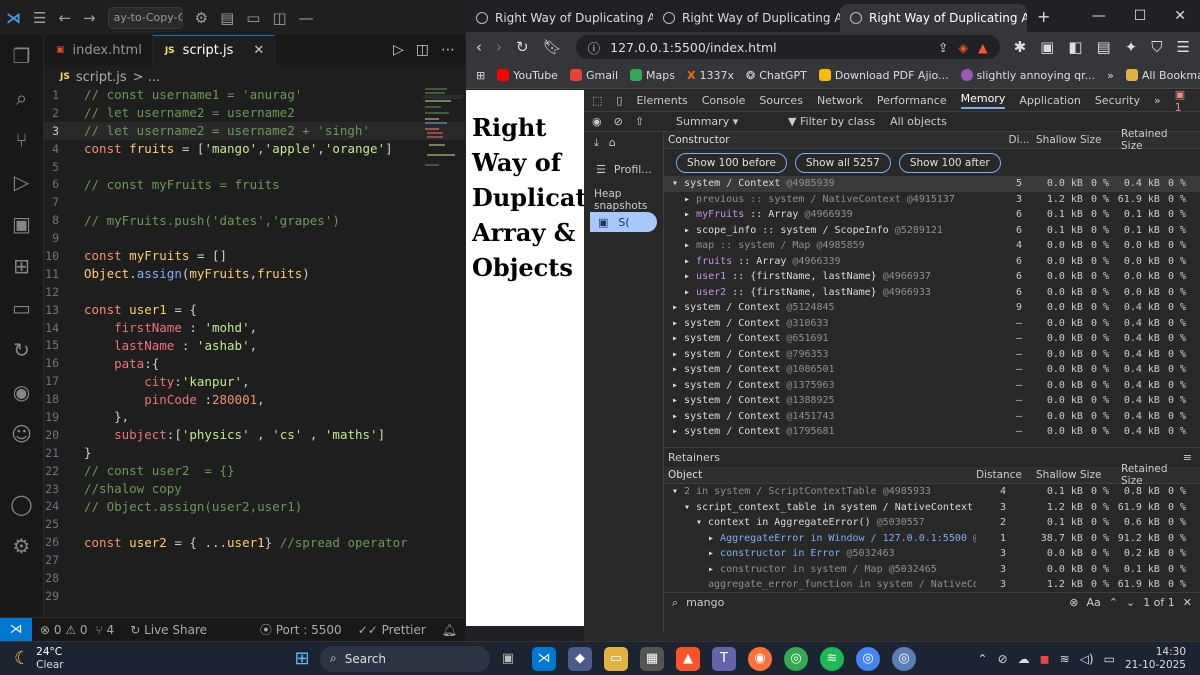 The image size is (1200, 675). I want to click on code-line: 15 lastName : 'ashab',, so click(254, 345).